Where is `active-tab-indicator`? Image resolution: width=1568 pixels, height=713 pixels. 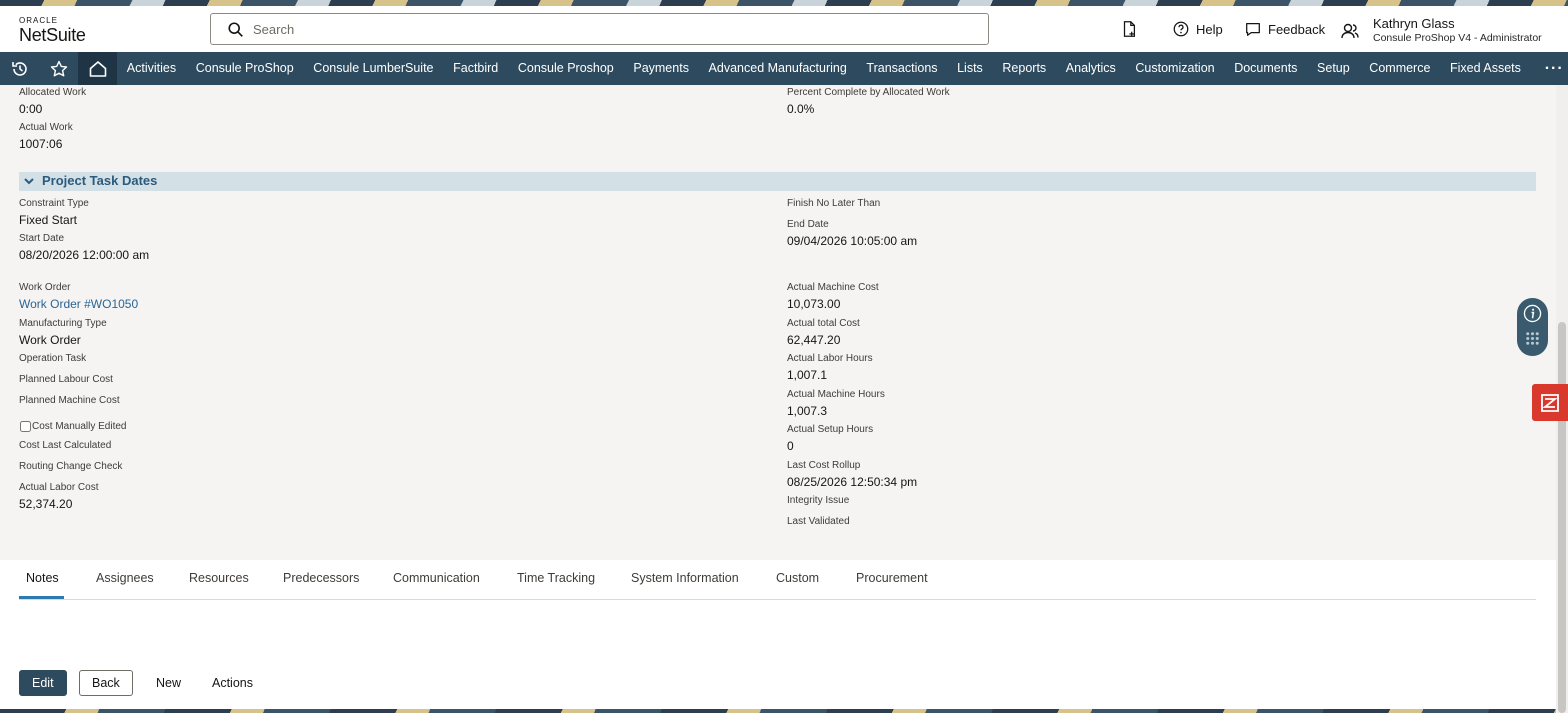 active-tab-indicator is located at coordinates (41, 597).